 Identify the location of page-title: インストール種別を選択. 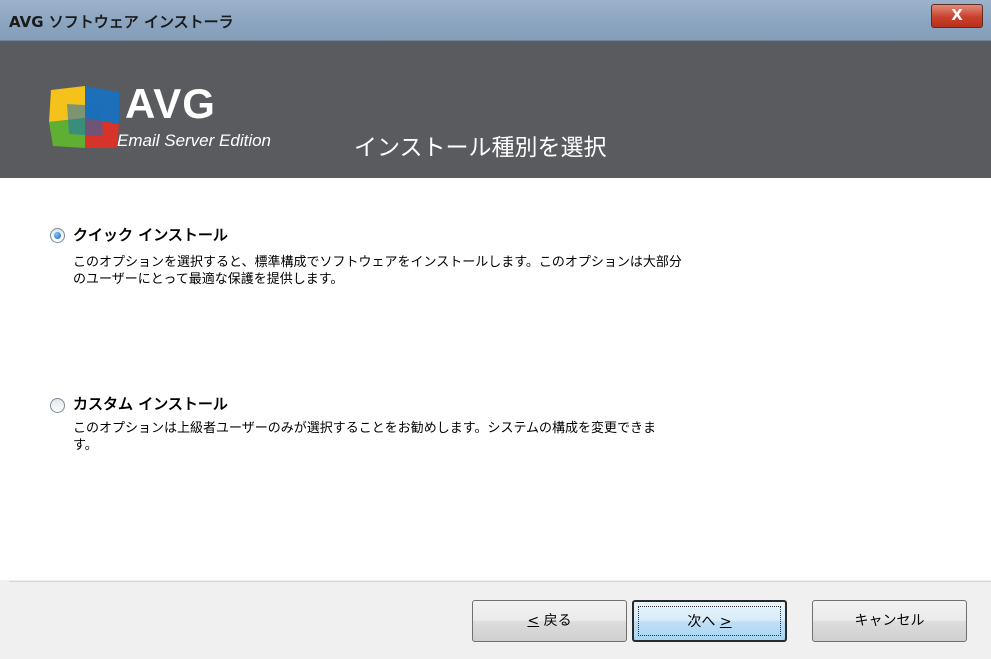
(480, 148).